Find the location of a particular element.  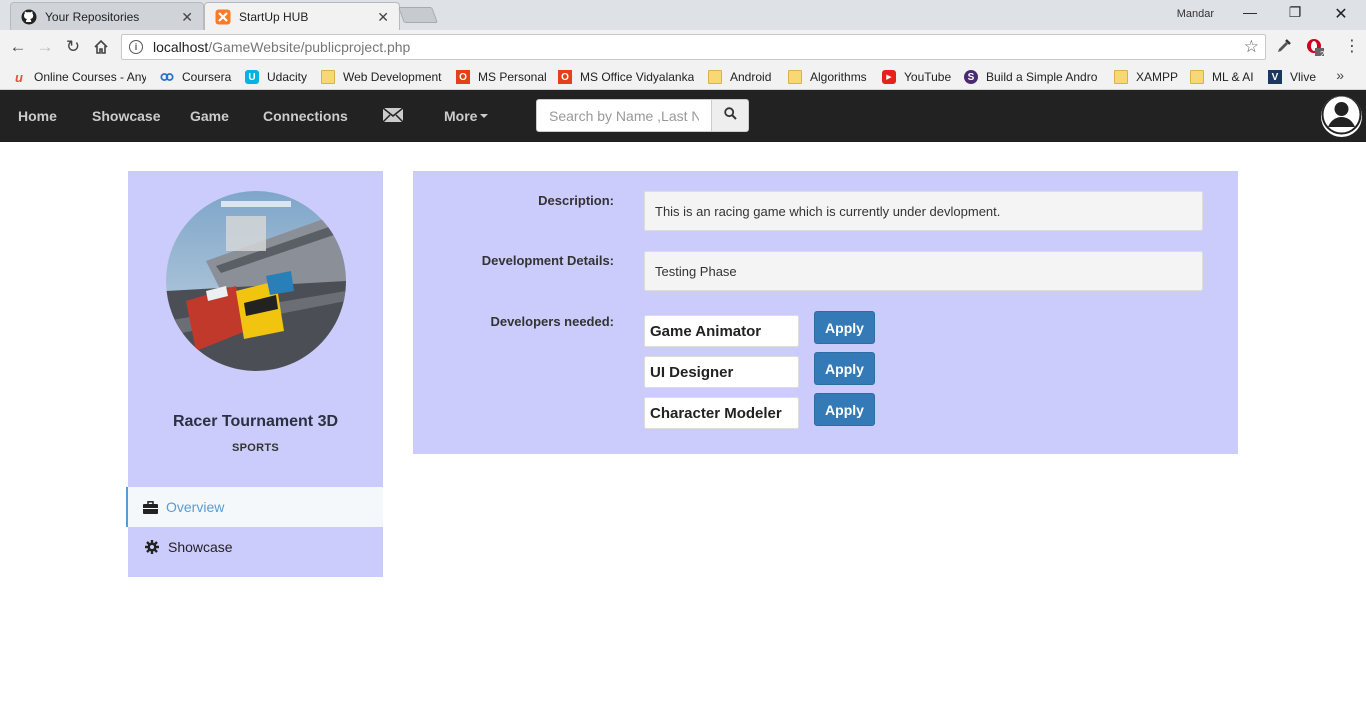

nav-game: Game is located at coordinates (209, 116).